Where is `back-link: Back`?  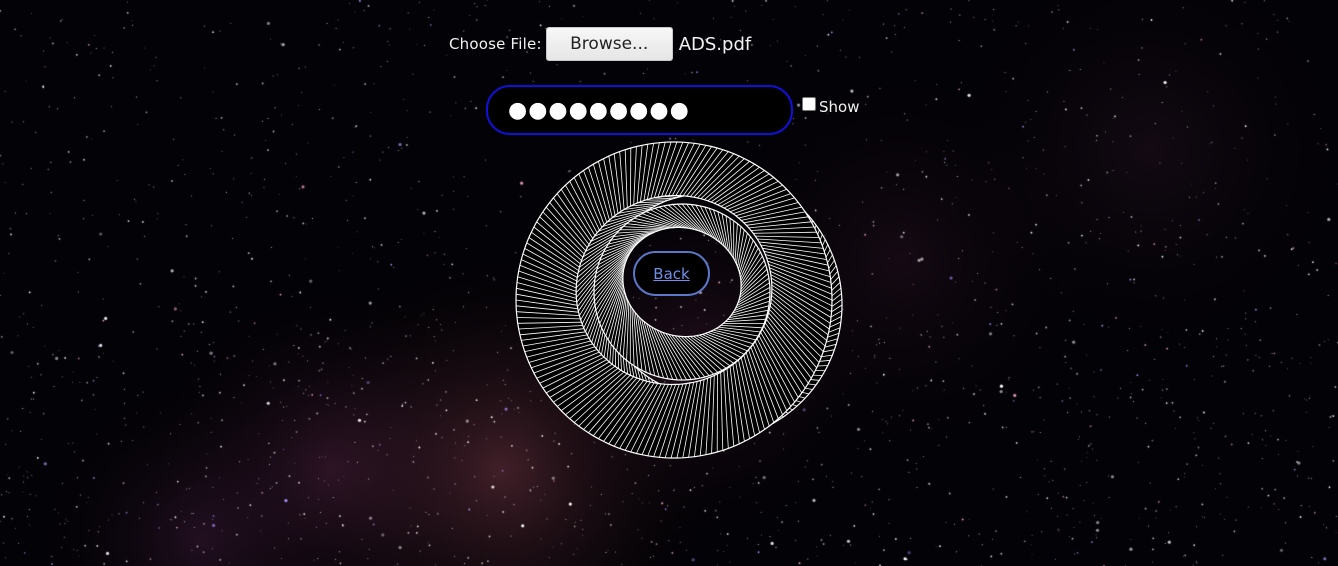 back-link: Back is located at coordinates (671, 273).